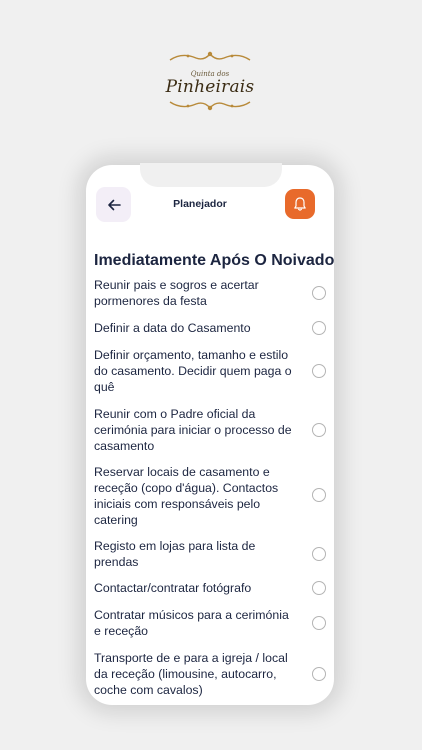 This screenshot has width=422, height=750. What do you see at coordinates (214, 260) in the screenshot?
I see `section-heading: Imediatamente Após O Noivado` at bounding box center [214, 260].